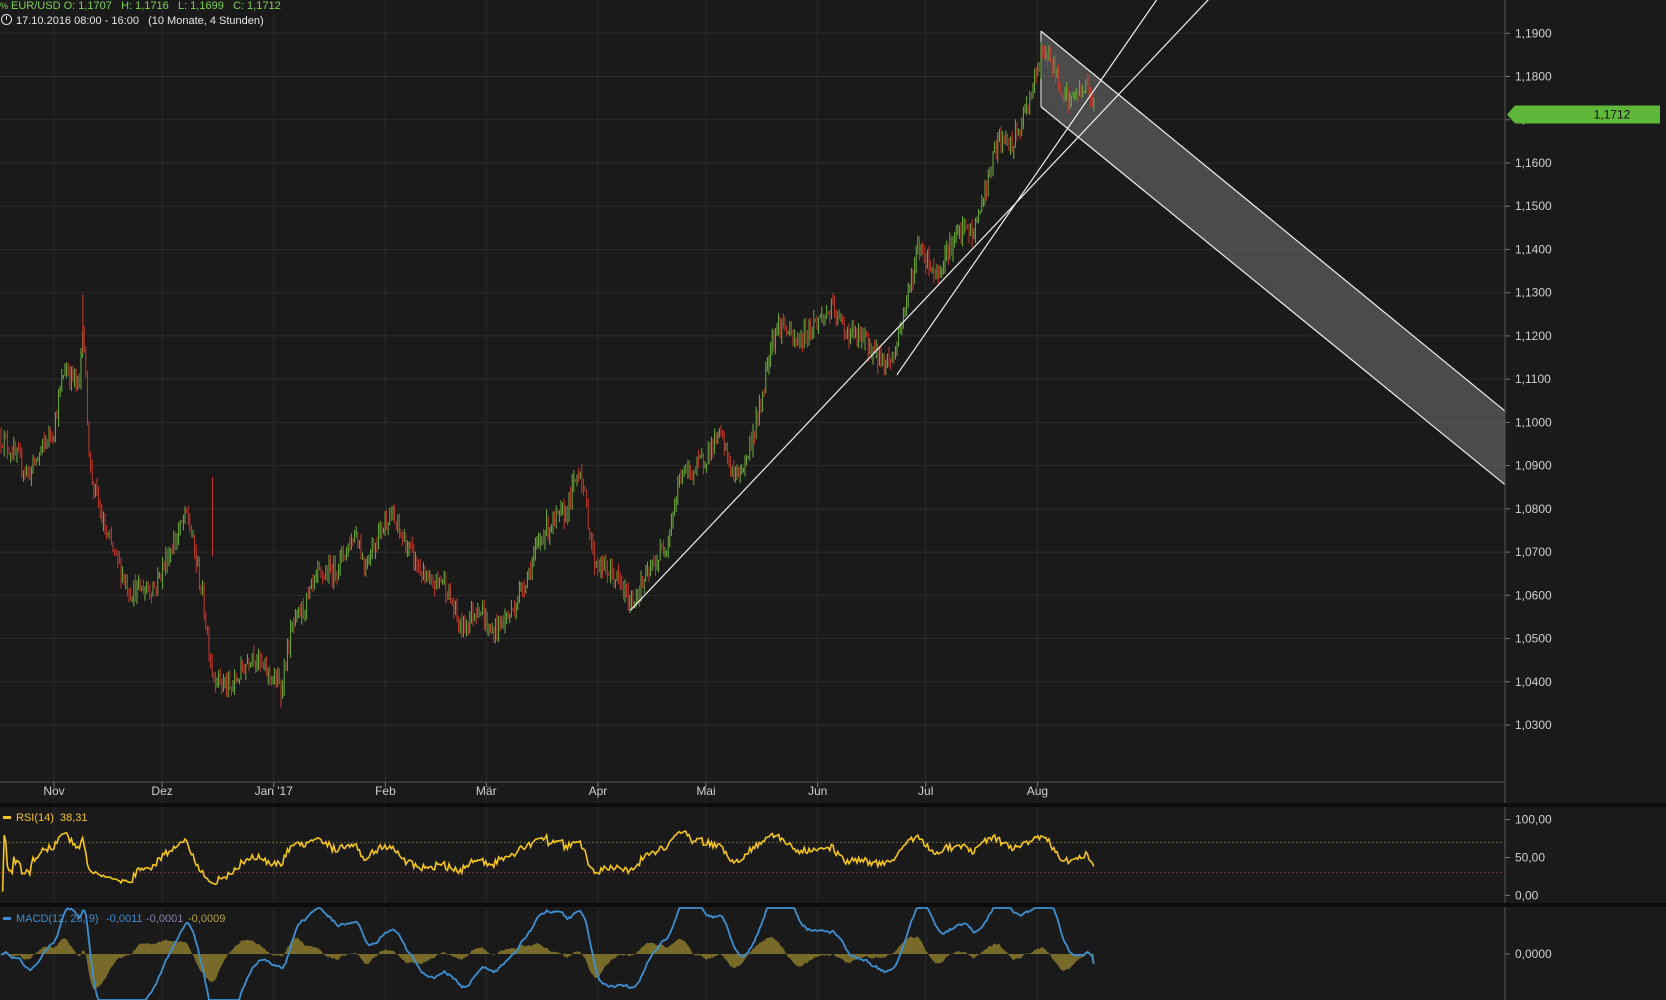 This screenshot has width=1666, height=1000. What do you see at coordinates (1533, 77) in the screenshot?
I see `y-tick-label: 1,1800` at bounding box center [1533, 77].